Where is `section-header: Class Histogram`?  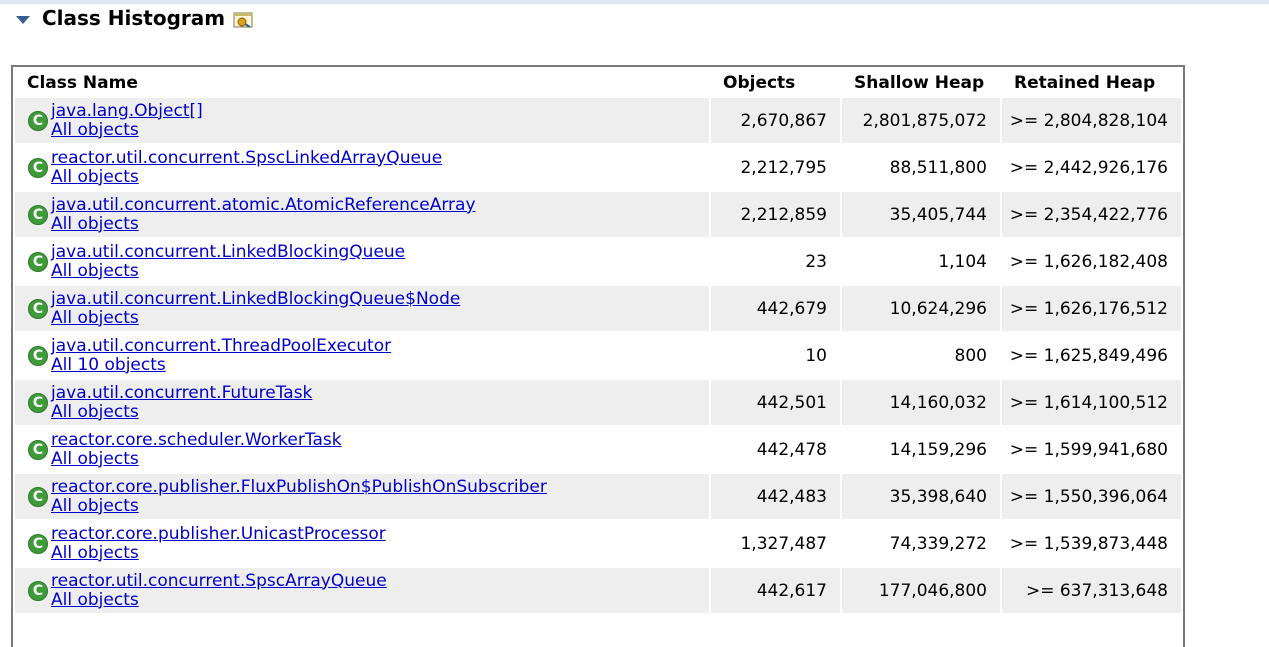 section-header: Class Histogram is located at coordinates (134, 18).